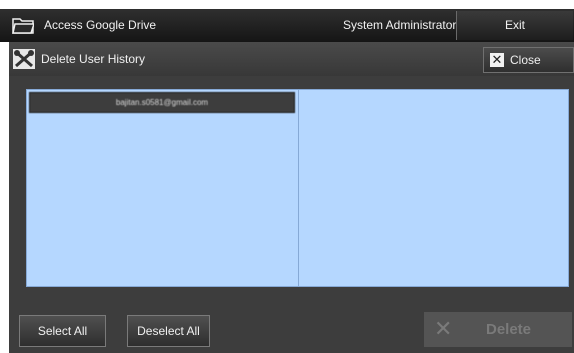  I want to click on delete-x-icon: ✕, so click(443, 328).